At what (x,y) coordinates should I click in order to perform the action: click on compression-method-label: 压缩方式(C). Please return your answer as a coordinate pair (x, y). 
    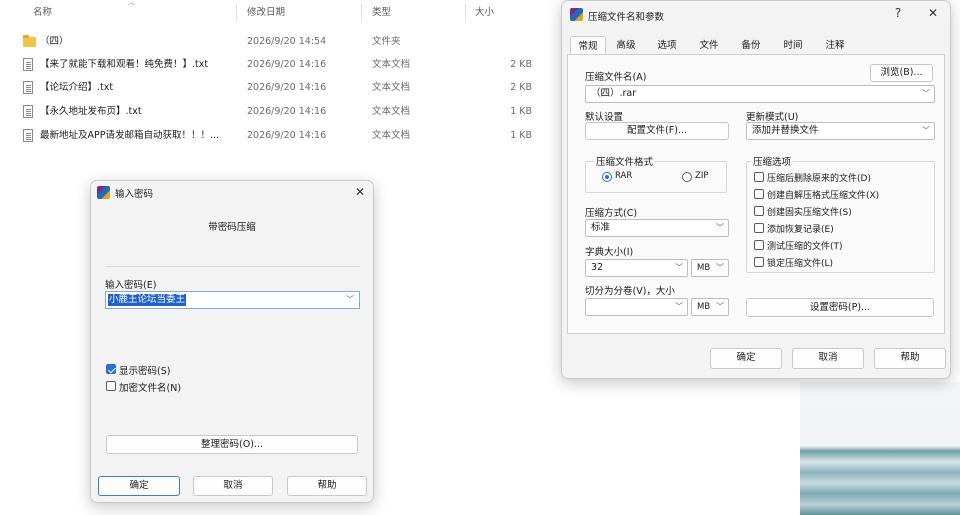
    Looking at the image, I should click on (611, 213).